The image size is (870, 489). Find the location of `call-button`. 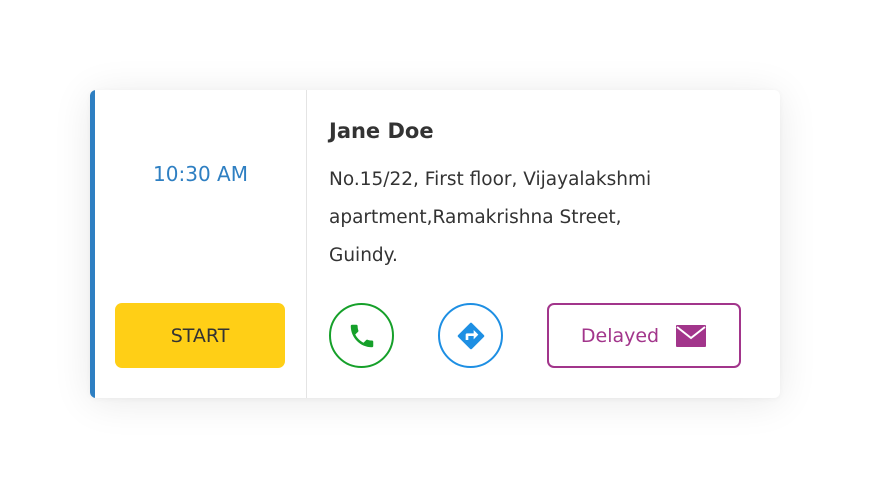

call-button is located at coordinates (361, 335).